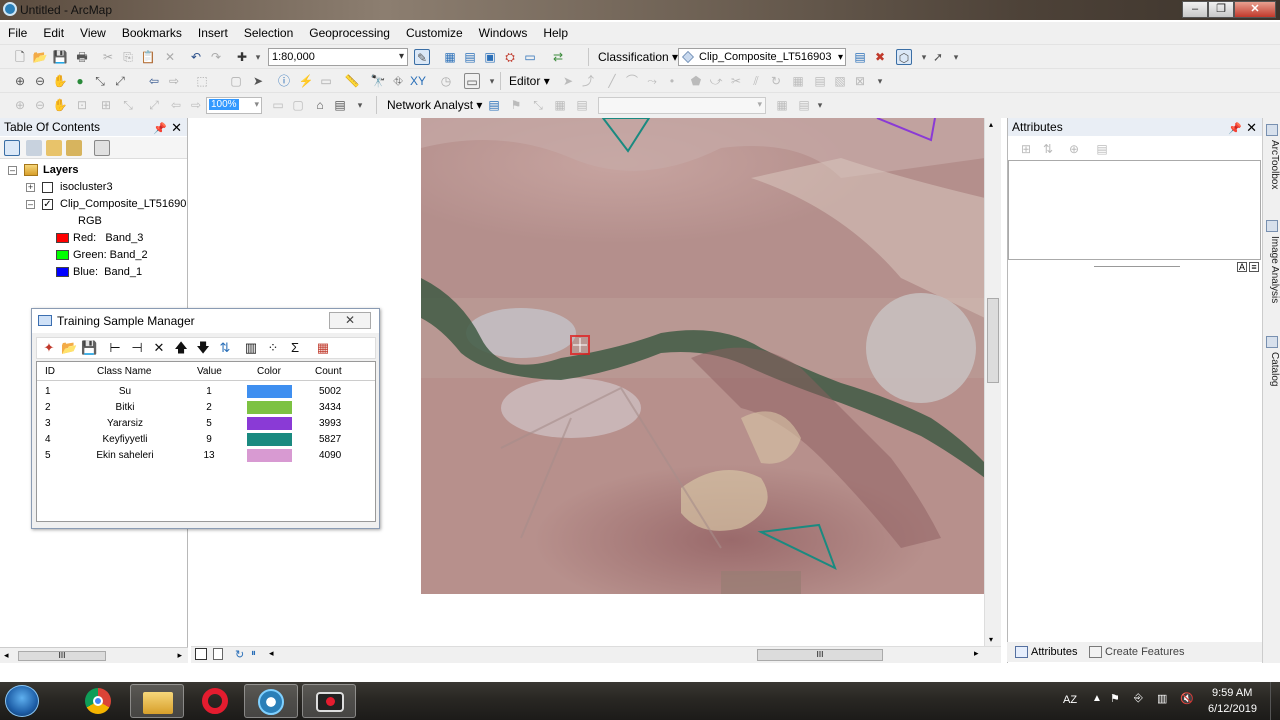 The width and height of the screenshot is (1280, 720). Describe the element at coordinates (298, 105) in the screenshot. I see `focus-data-frame-icon: ▢` at that location.